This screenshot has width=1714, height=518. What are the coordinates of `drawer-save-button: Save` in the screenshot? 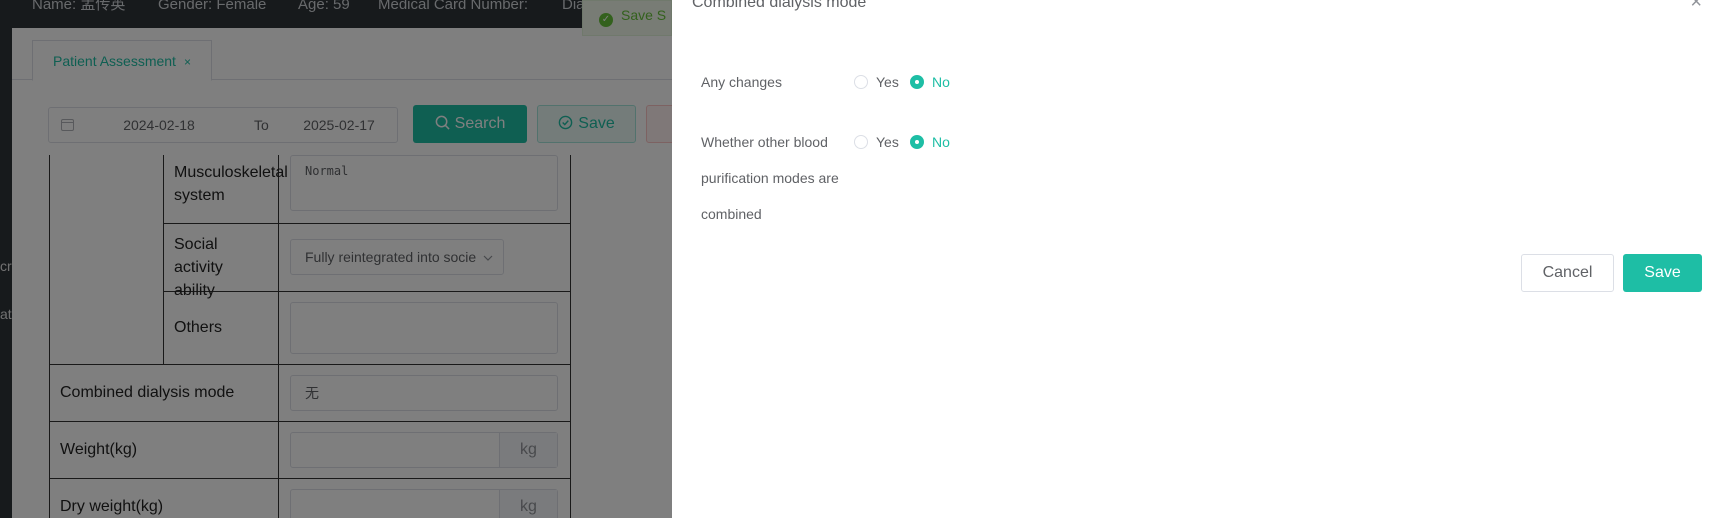 It's located at (1662, 273).